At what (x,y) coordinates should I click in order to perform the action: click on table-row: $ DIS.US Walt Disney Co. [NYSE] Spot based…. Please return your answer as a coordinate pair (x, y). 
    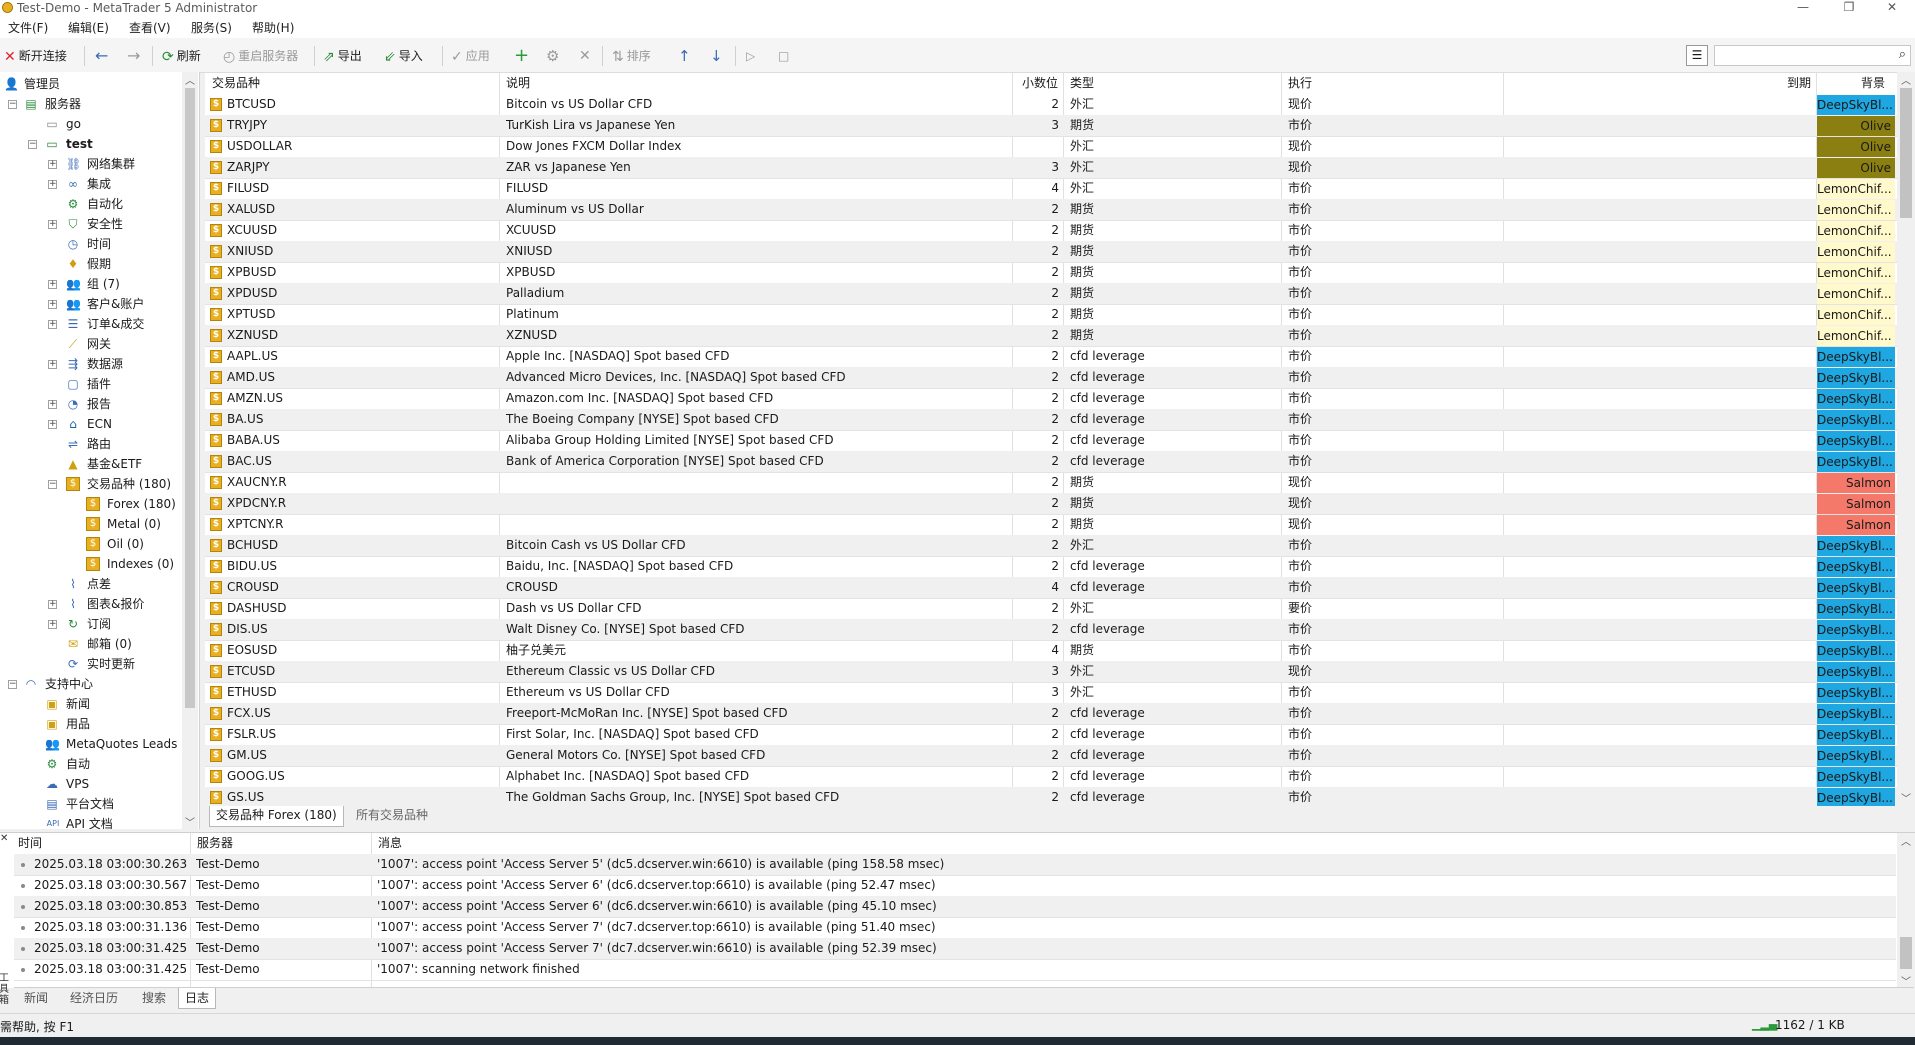
    Looking at the image, I should click on (1051, 630).